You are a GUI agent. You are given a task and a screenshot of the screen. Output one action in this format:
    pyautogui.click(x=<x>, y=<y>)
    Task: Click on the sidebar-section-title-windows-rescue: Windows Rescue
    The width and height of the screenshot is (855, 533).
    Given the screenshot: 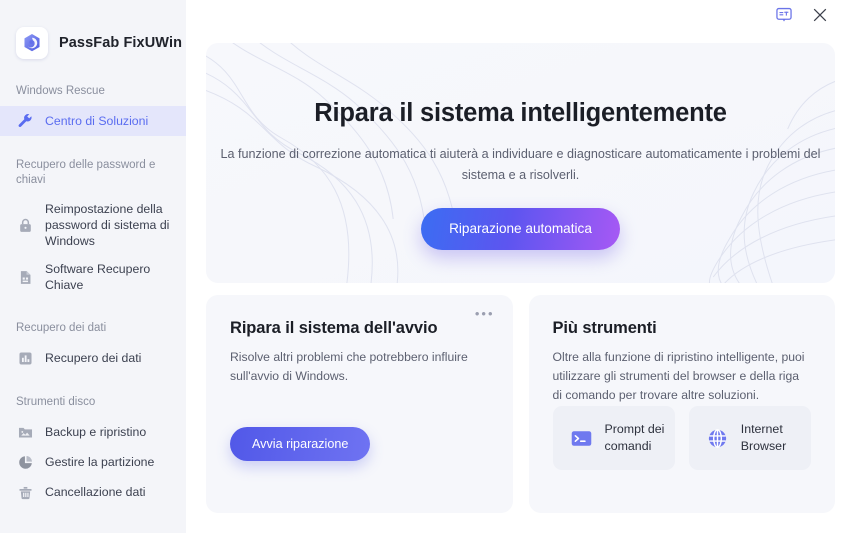 What is the action you would take?
    pyautogui.click(x=60, y=91)
    